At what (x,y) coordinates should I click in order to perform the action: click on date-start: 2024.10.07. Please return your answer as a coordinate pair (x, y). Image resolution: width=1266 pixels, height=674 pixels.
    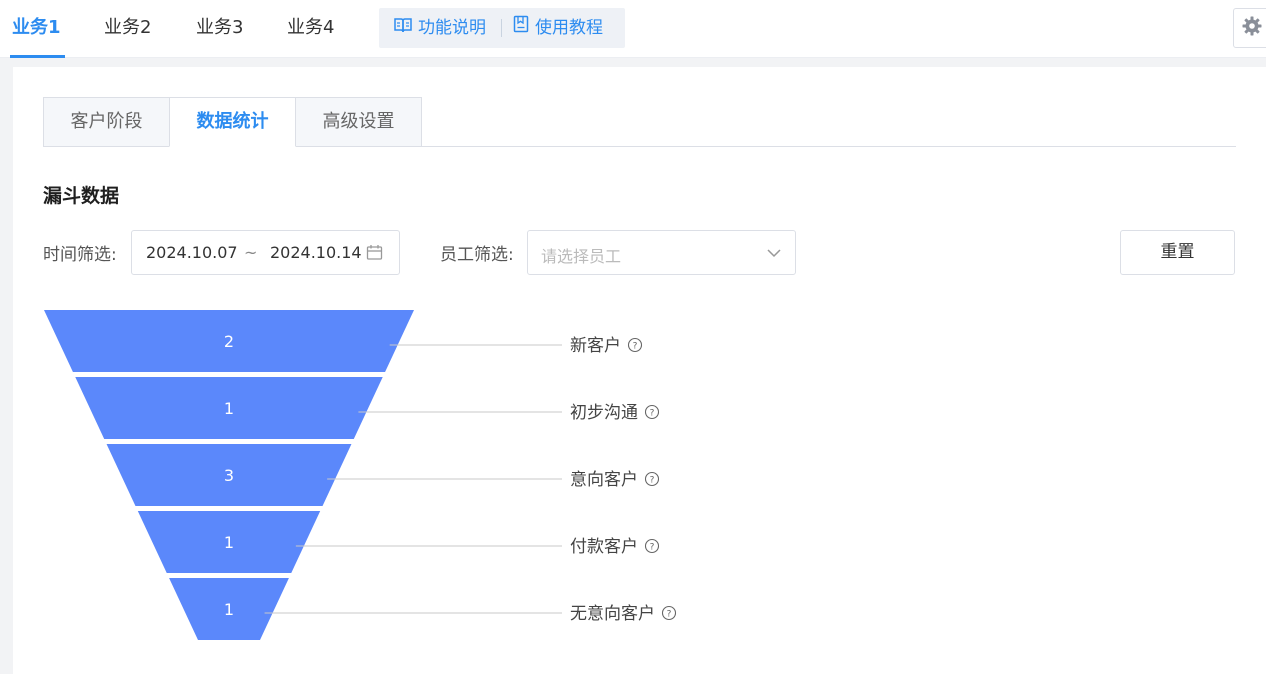
    Looking at the image, I should click on (192, 252).